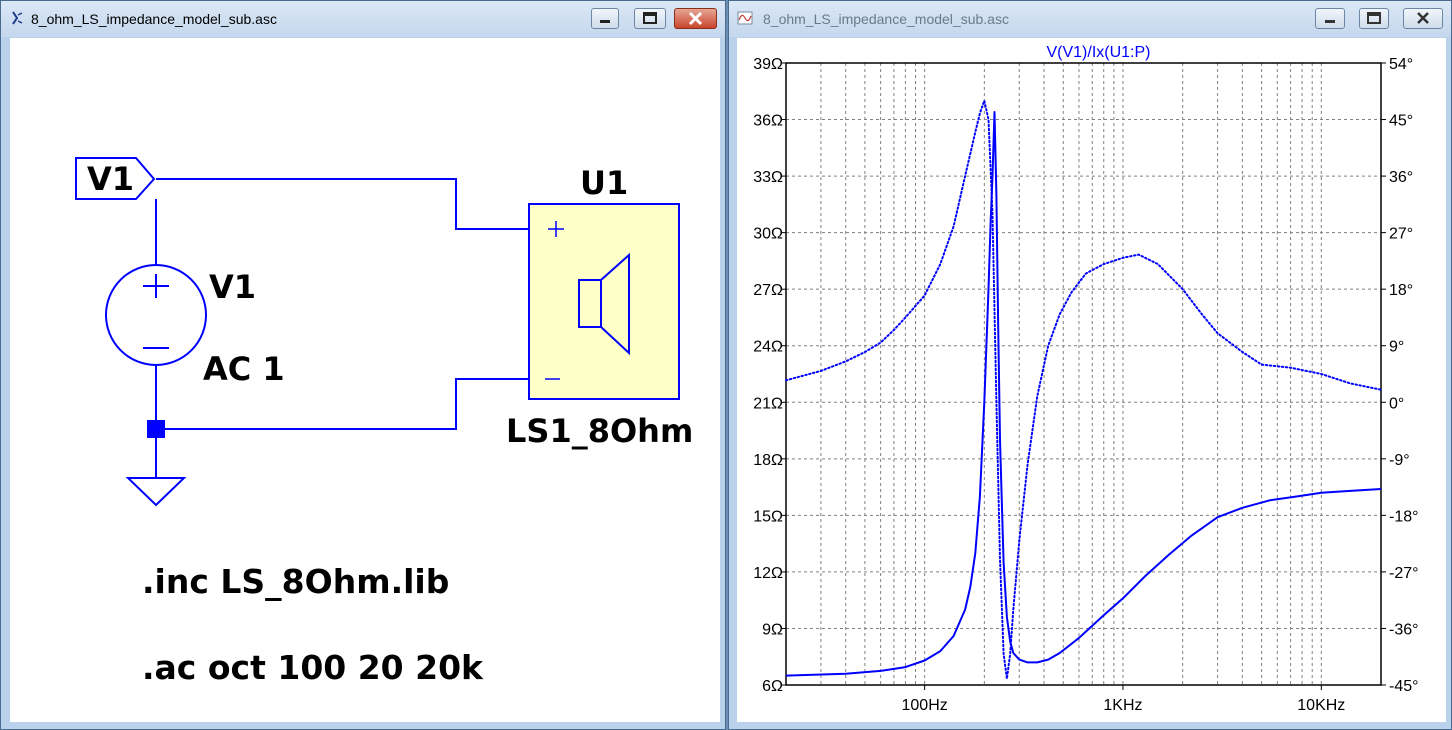 Image resolution: width=1452 pixels, height=730 pixels. I want to click on y-left-tick-label: 12Ω, so click(768, 573).